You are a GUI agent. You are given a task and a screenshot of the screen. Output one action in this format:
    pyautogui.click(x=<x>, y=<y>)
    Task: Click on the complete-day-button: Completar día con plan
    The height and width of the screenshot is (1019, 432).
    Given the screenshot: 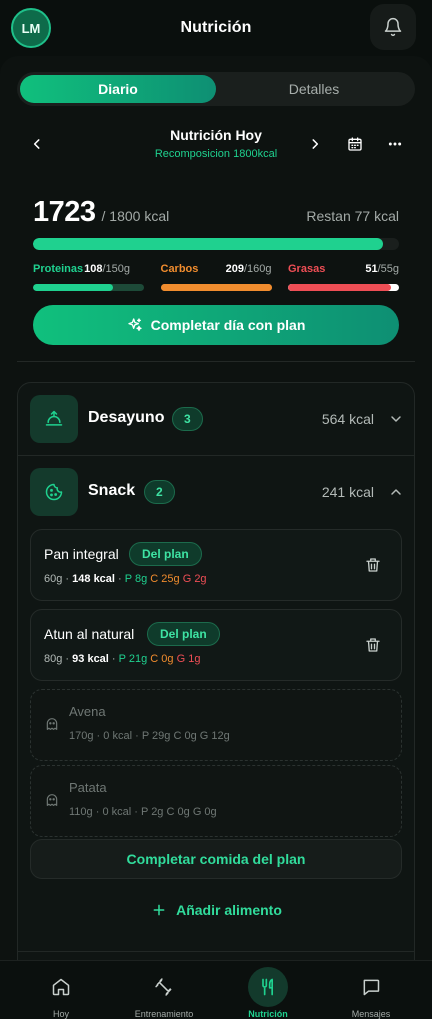 What is the action you would take?
    pyautogui.click(x=216, y=325)
    